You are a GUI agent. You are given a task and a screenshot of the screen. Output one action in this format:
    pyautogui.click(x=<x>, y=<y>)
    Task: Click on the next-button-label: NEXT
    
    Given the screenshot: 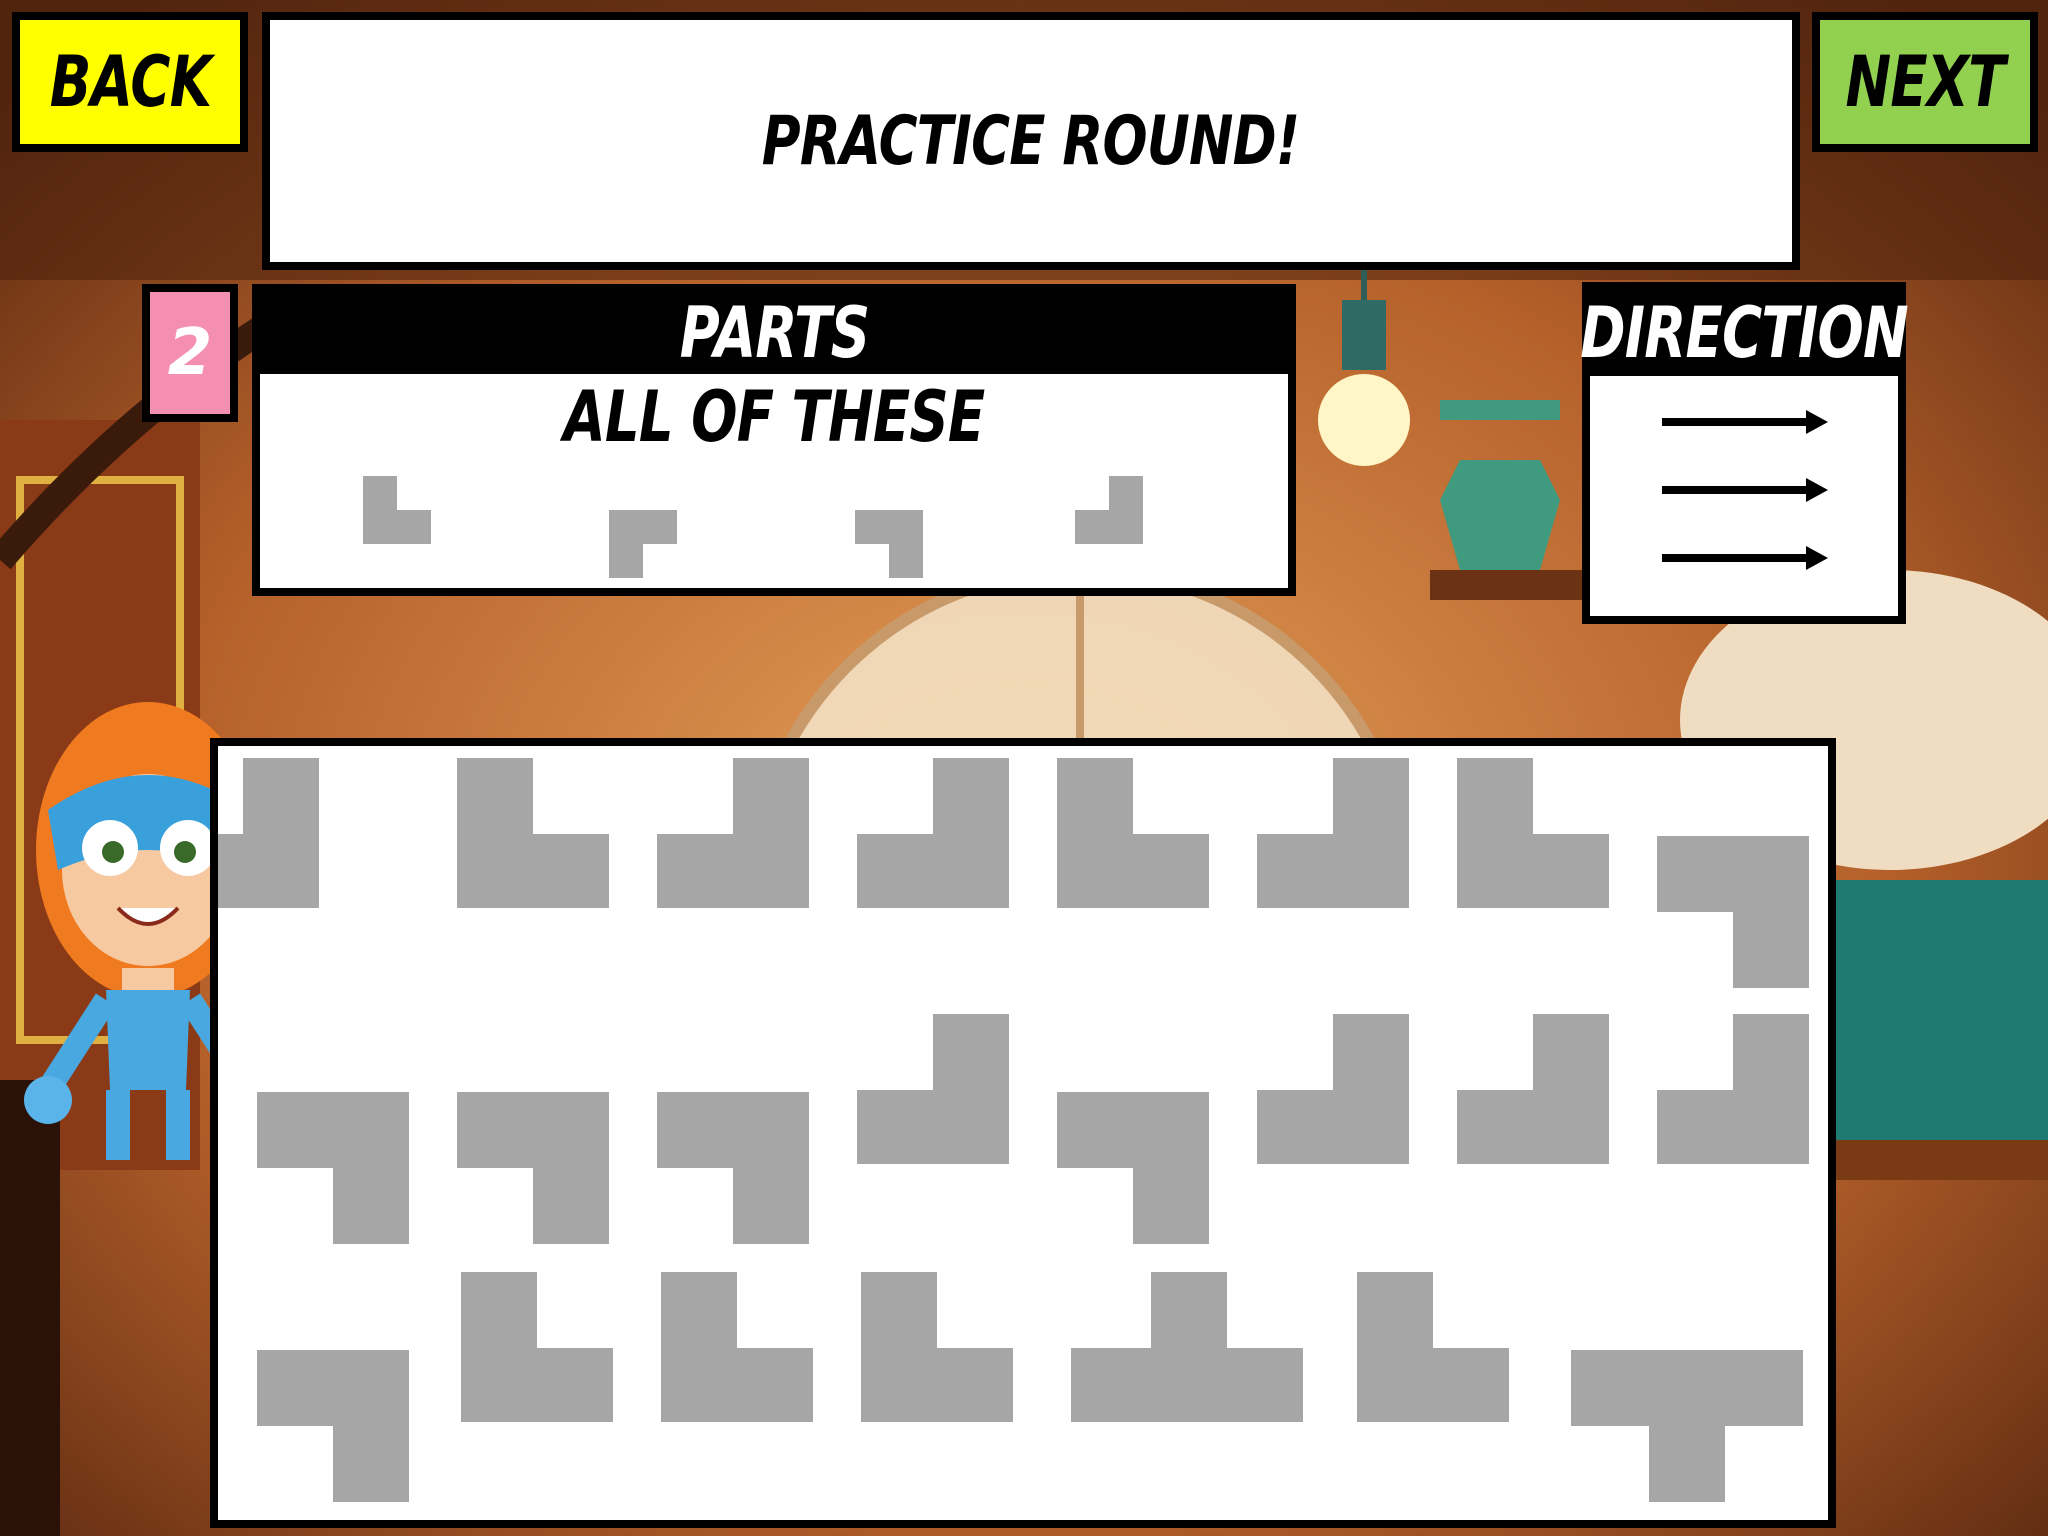 What is the action you would take?
    pyautogui.click(x=1925, y=82)
    